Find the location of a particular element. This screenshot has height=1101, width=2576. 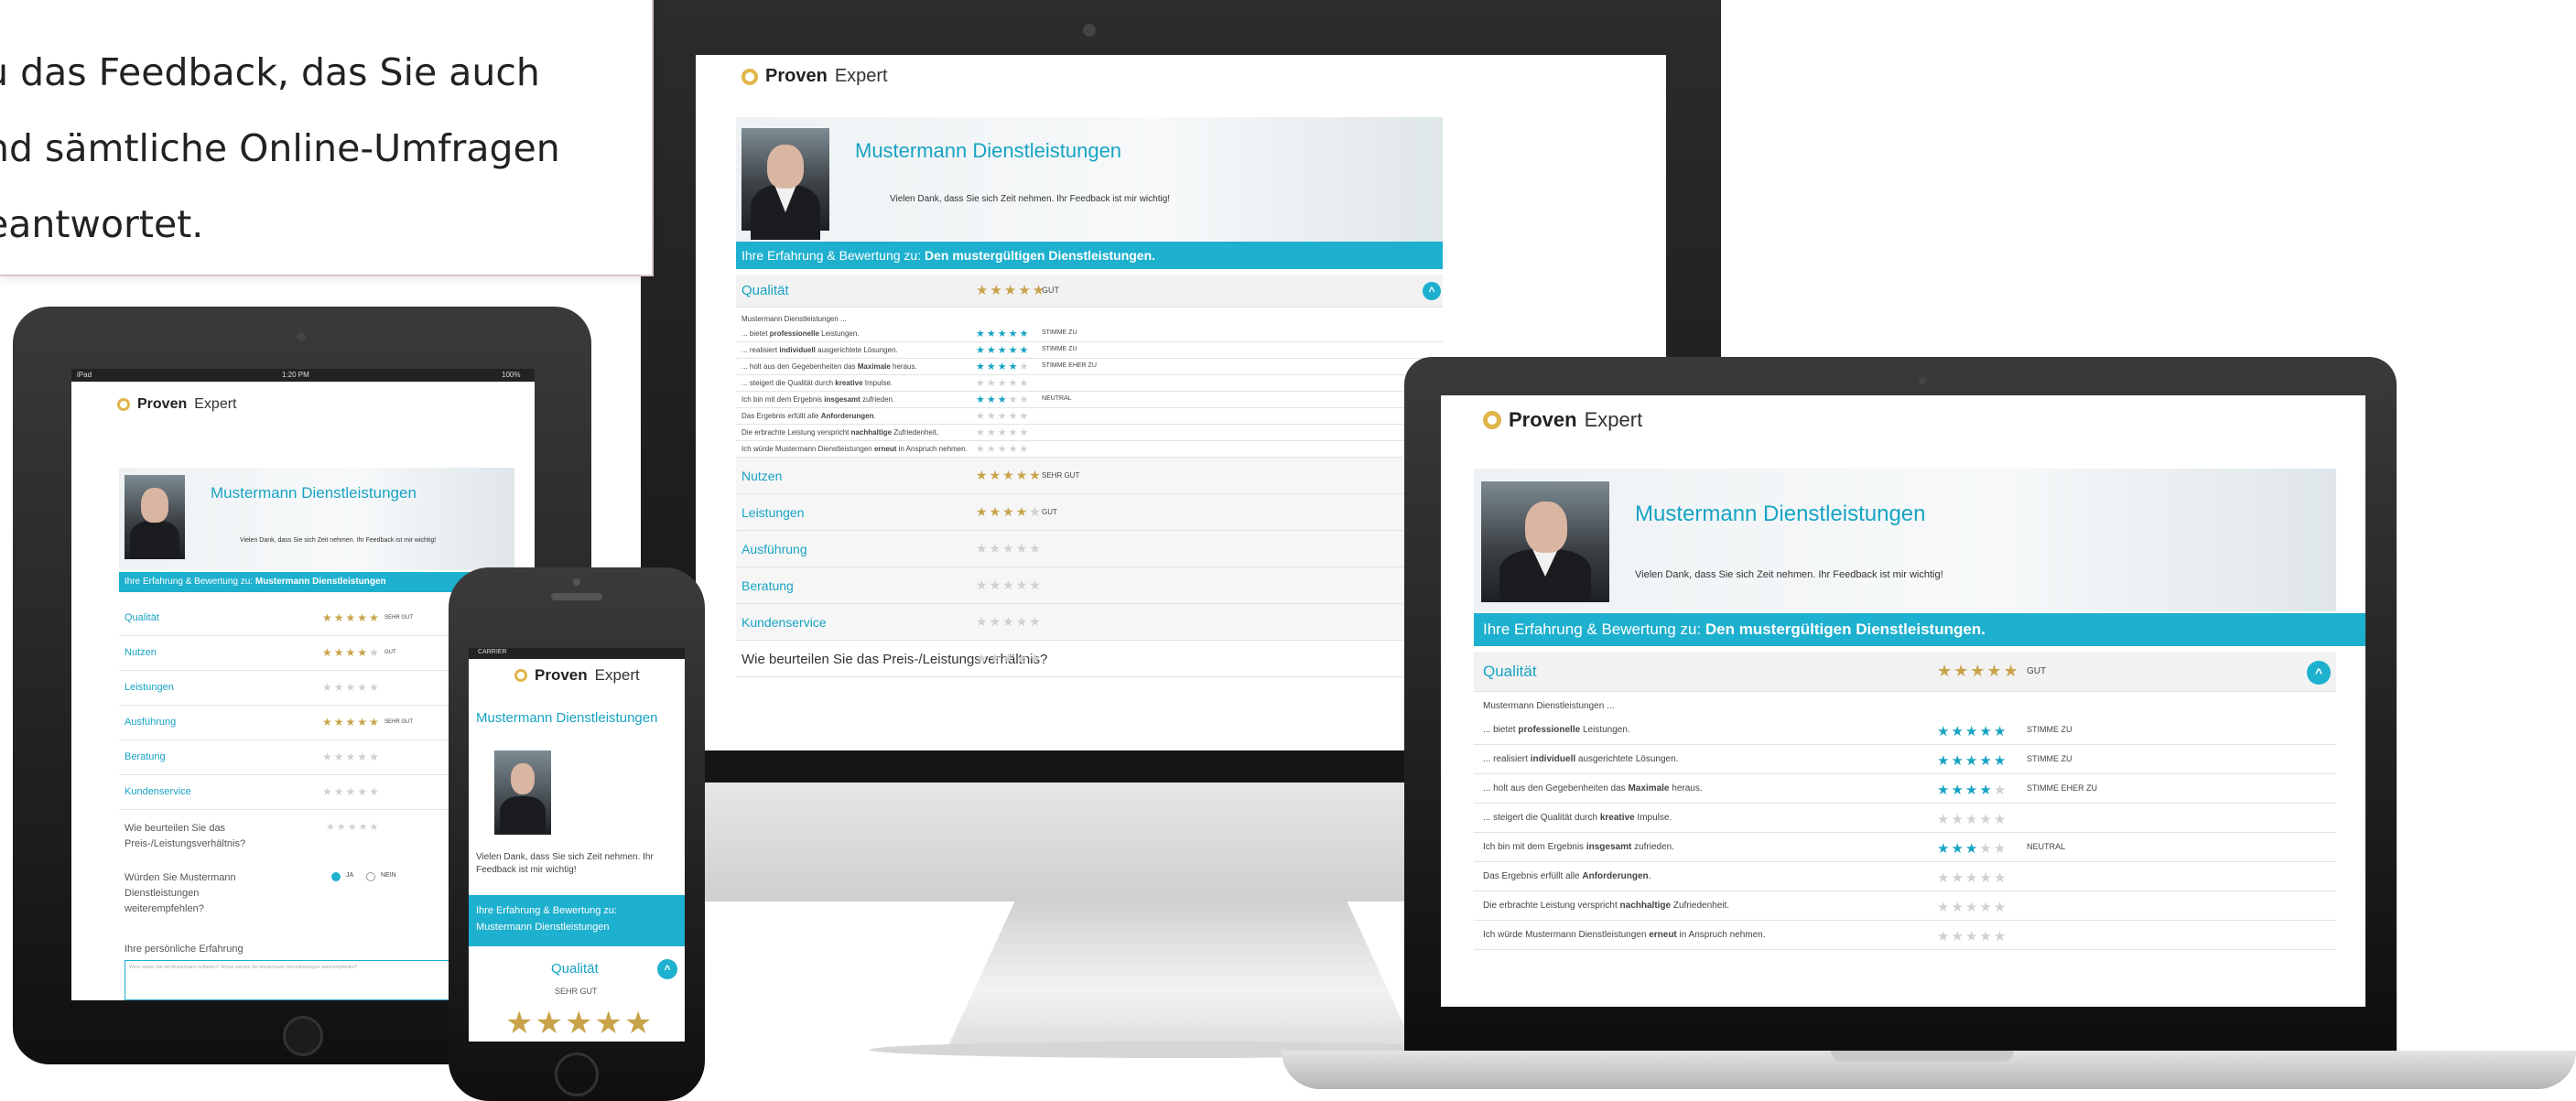

price-stars: ★★★★★ is located at coordinates (353, 827).